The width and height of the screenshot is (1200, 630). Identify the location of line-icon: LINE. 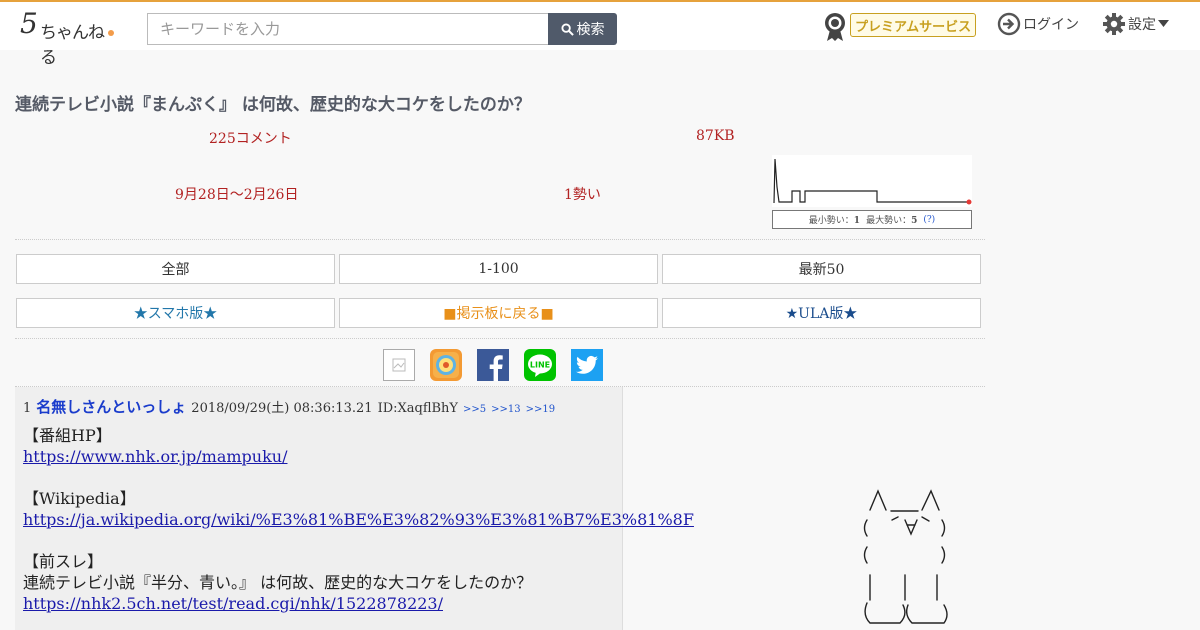
(540, 365).